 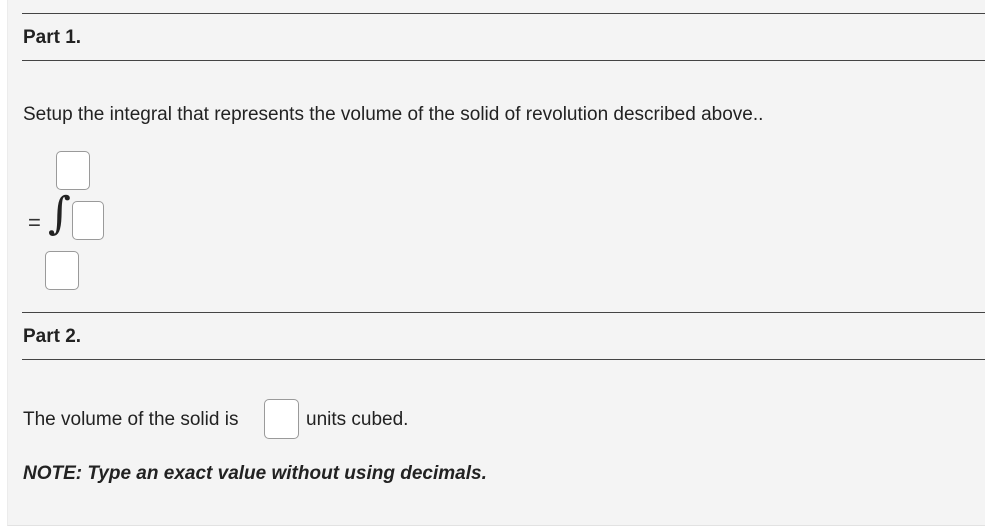 What do you see at coordinates (52, 37) in the screenshot?
I see `part1-title: Part 1.` at bounding box center [52, 37].